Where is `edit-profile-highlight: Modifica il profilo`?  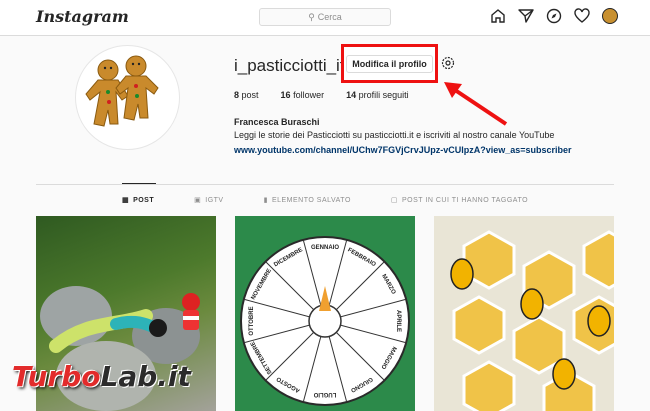 edit-profile-highlight: Modifica il profilo is located at coordinates (389, 63).